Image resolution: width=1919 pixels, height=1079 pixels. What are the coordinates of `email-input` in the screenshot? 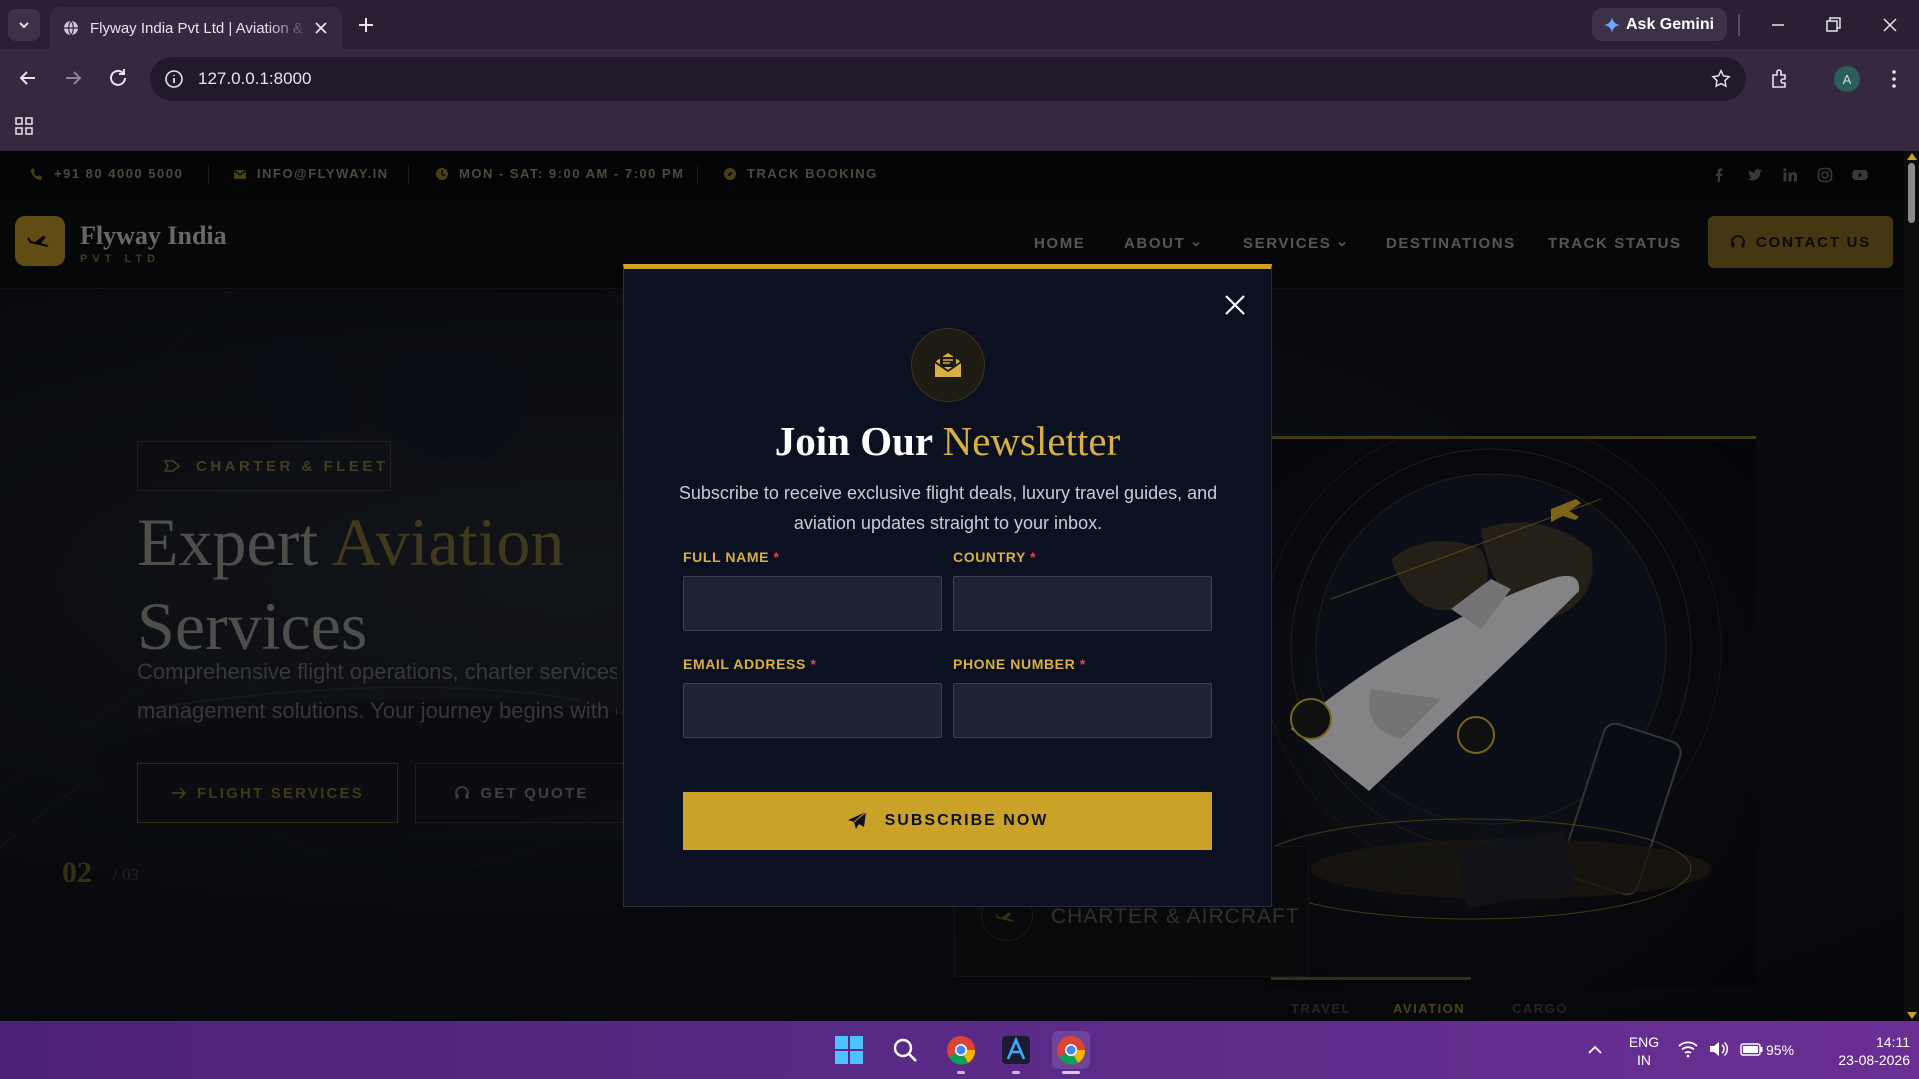 It's located at (812, 710).